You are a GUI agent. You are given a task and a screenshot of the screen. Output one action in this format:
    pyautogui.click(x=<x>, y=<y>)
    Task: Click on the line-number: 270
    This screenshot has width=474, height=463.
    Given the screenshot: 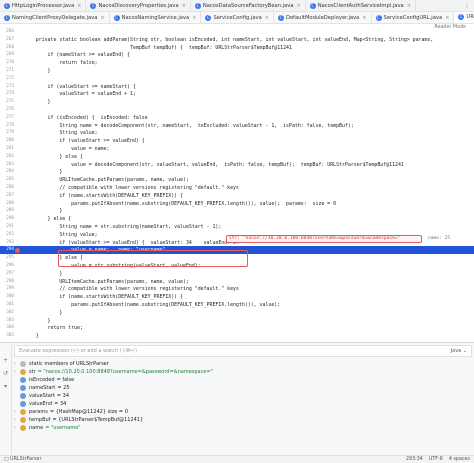 What is the action you would take?
    pyautogui.click(x=7, y=63)
    